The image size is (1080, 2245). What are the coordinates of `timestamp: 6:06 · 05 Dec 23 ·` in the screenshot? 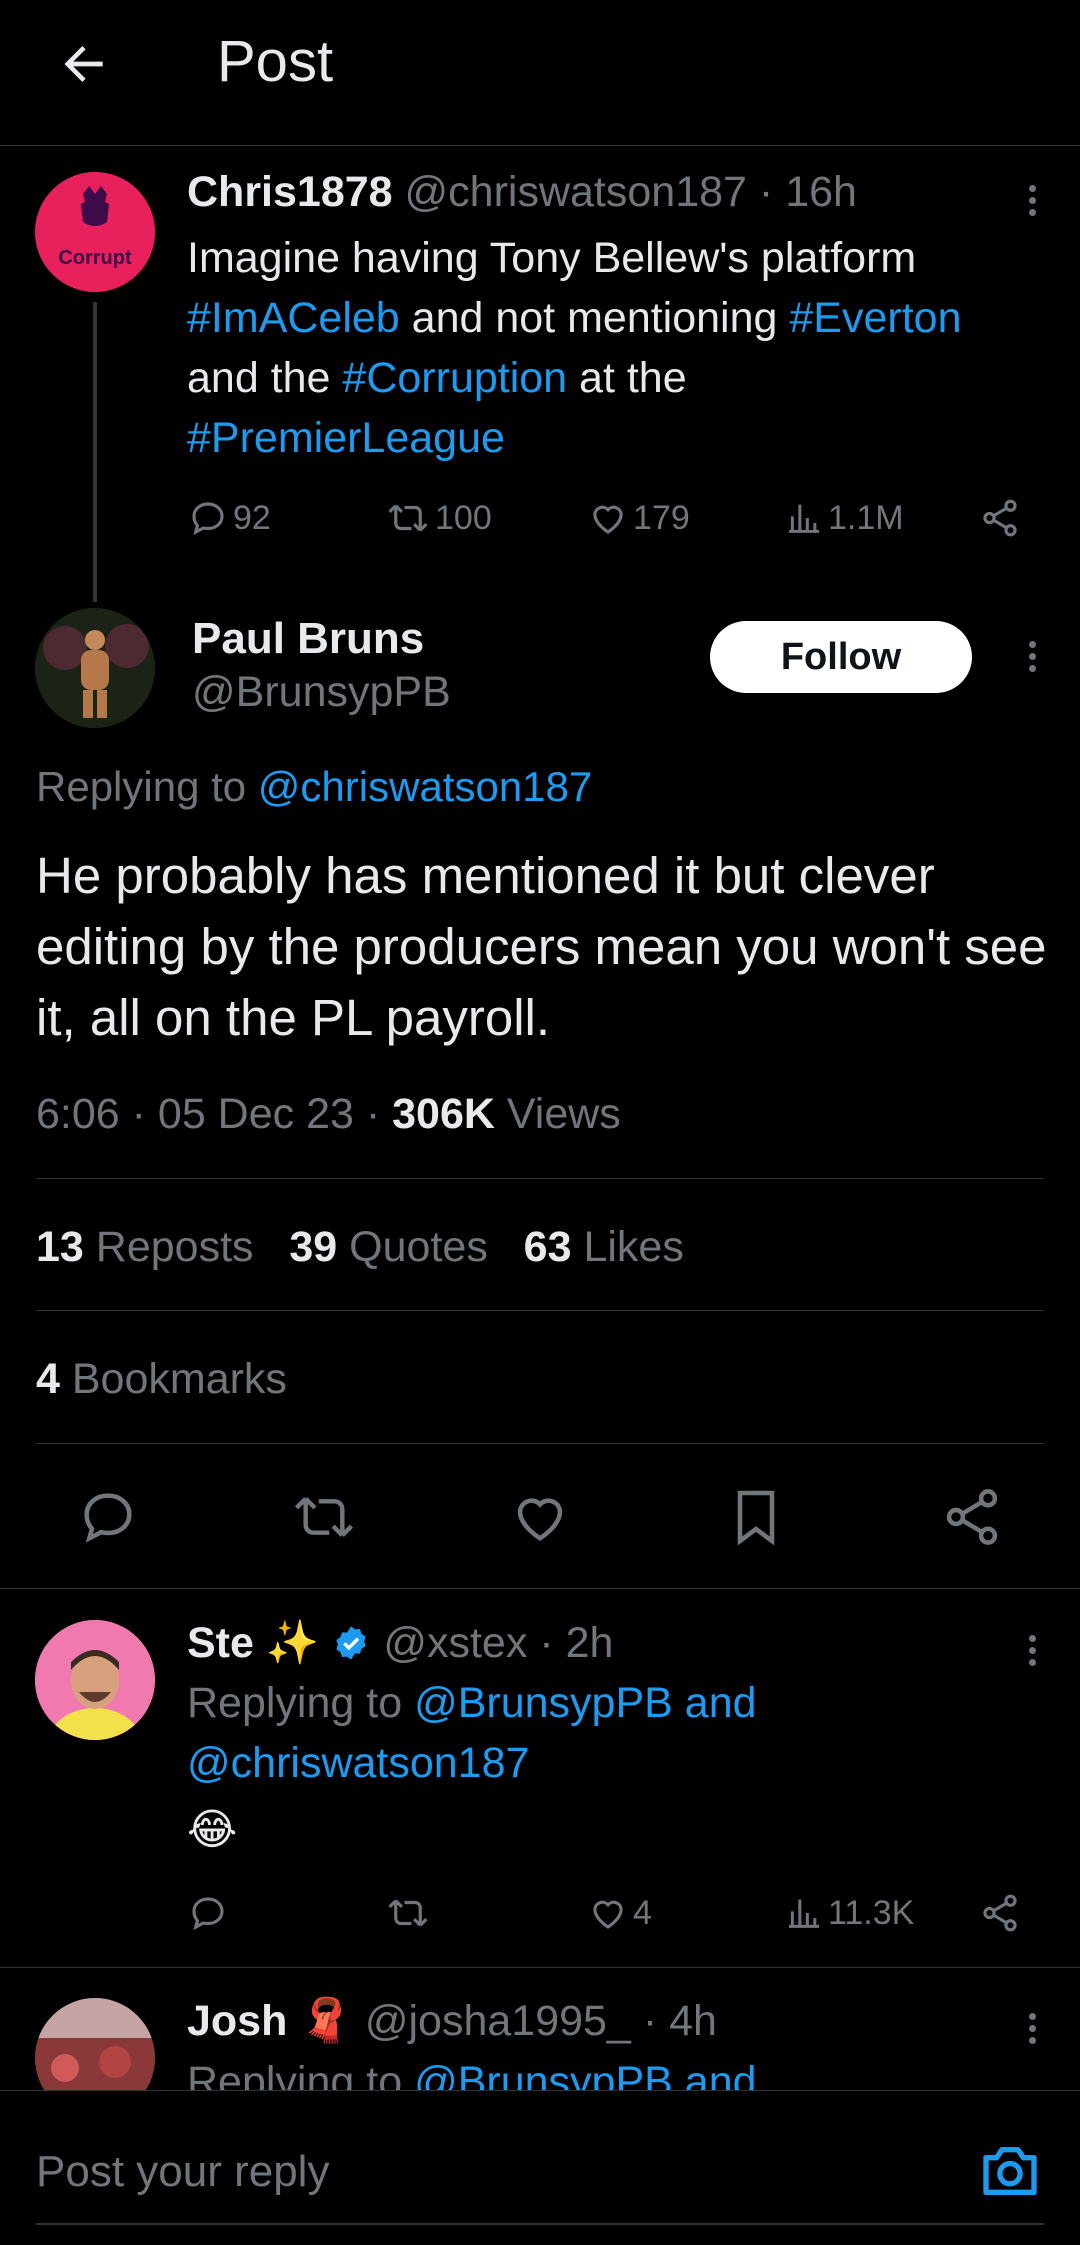 It's located at (214, 1114).